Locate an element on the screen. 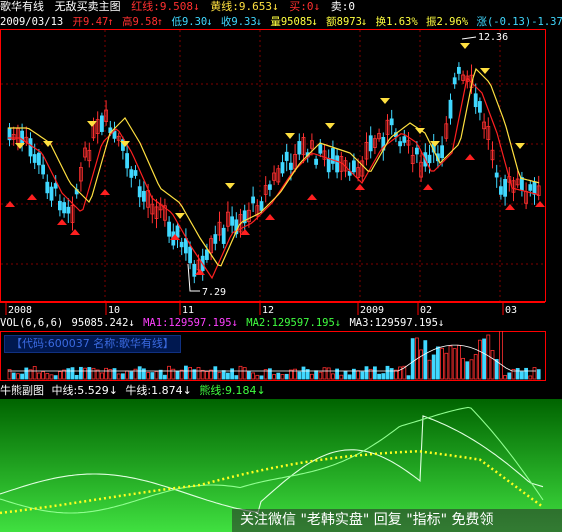 Image resolution: width=562 pixels, height=532 pixels. quote-date: 2009/03/13 is located at coordinates (32, 22).